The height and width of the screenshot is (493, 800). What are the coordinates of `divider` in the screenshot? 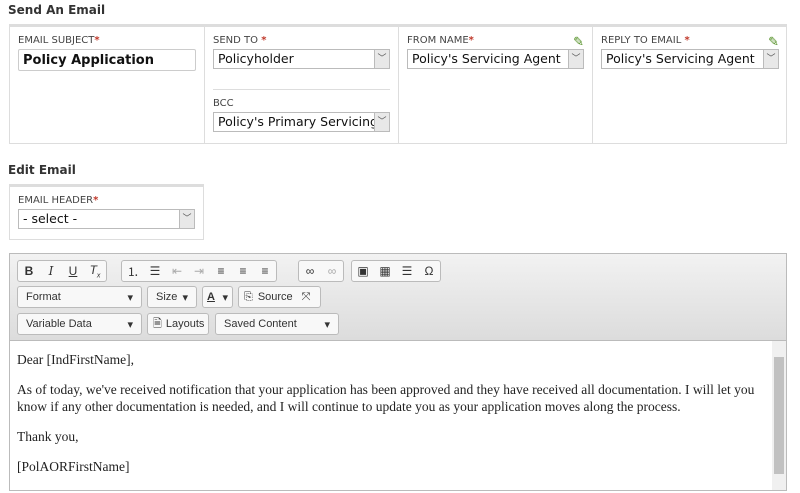 It's located at (301, 89).